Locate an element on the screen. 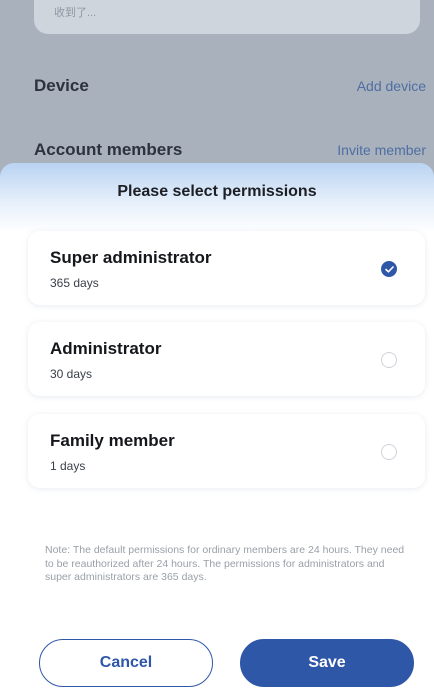 The image size is (434, 698). radio-checked-icon is located at coordinates (389, 269).